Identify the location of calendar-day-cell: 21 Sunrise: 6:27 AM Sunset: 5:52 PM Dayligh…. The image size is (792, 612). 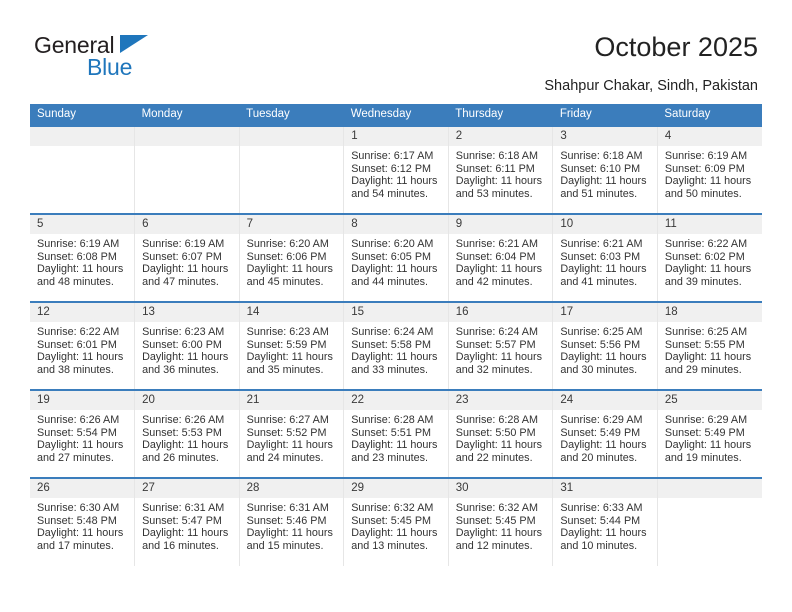
(292, 433).